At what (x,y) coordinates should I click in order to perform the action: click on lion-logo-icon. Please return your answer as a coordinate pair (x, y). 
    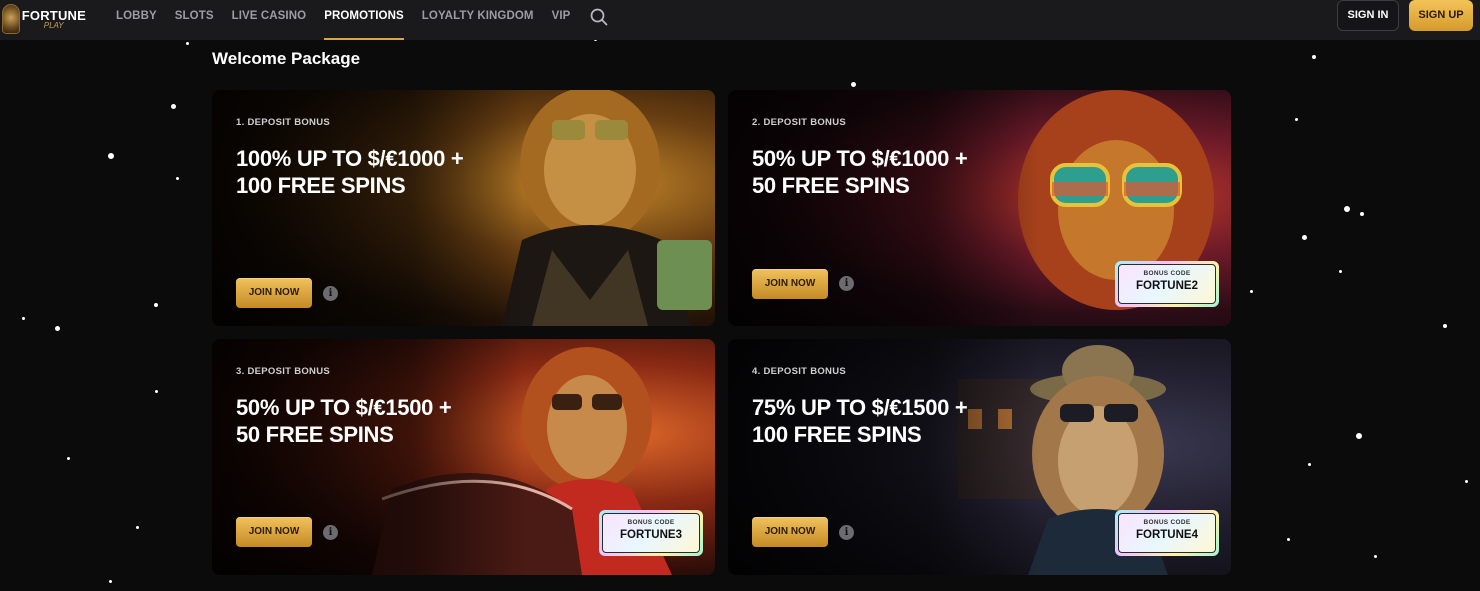
    Looking at the image, I should click on (11, 19).